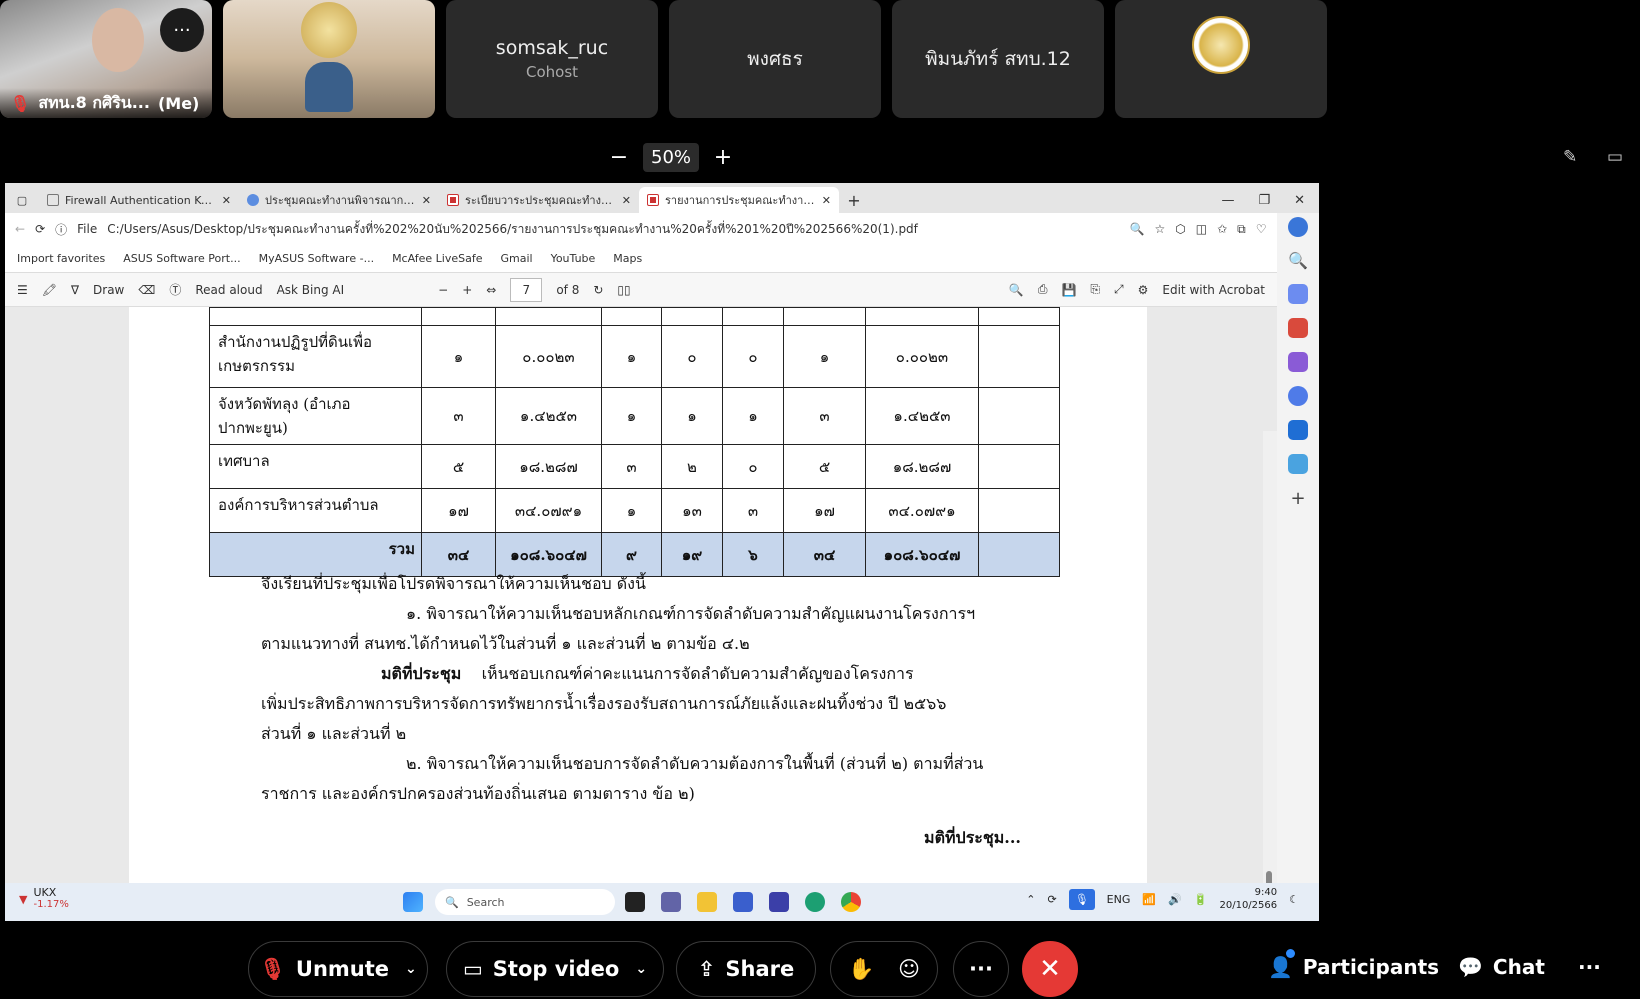  I want to click on bookmark-item: McAfee LiveSafe, so click(437, 258).